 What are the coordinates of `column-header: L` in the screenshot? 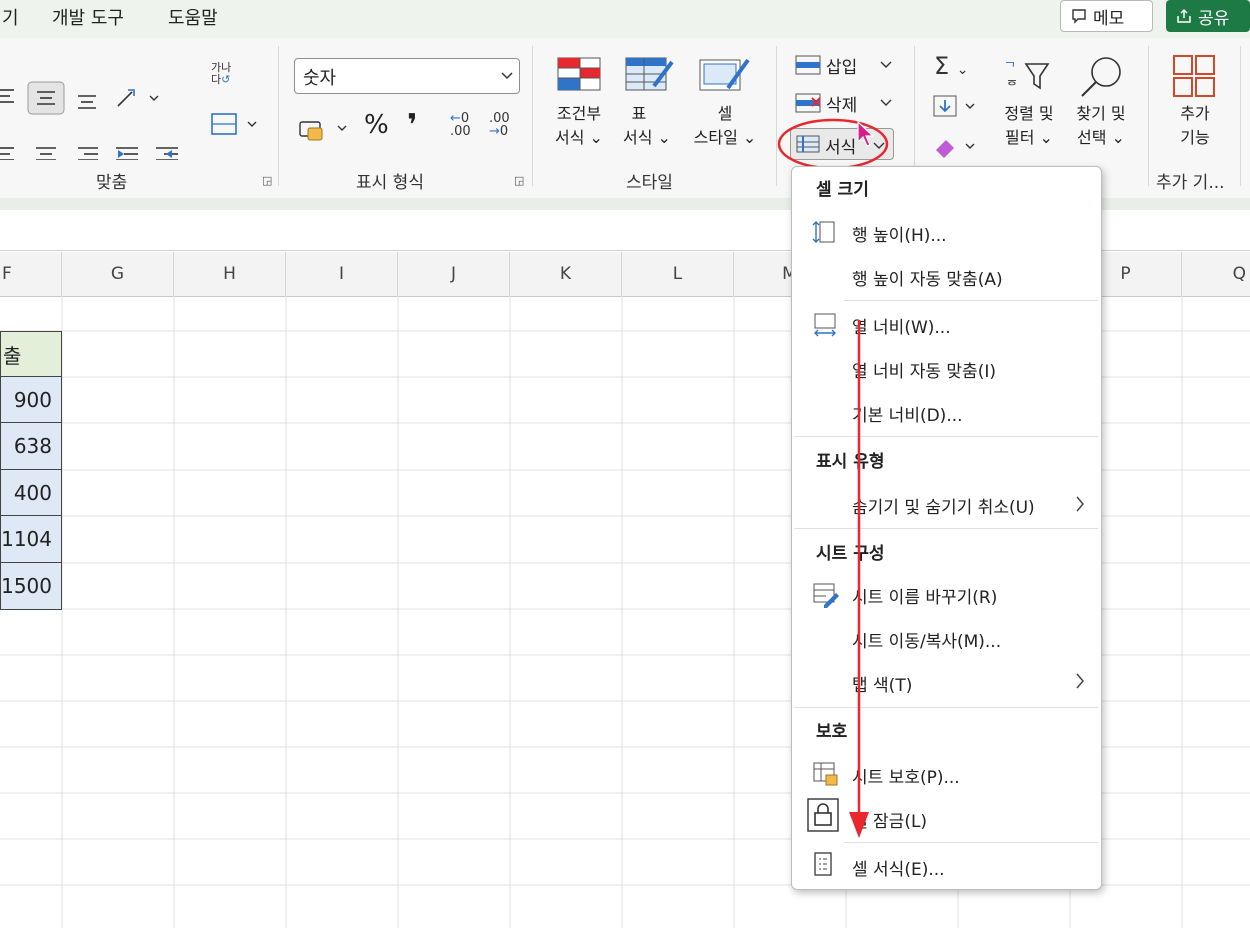 It's located at (678, 274).